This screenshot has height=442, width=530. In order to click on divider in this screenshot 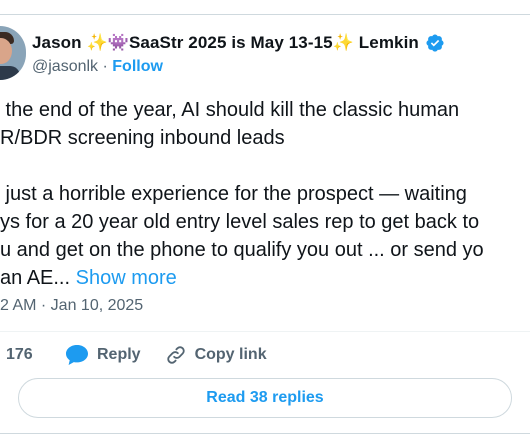, I will do `click(265, 331)`.